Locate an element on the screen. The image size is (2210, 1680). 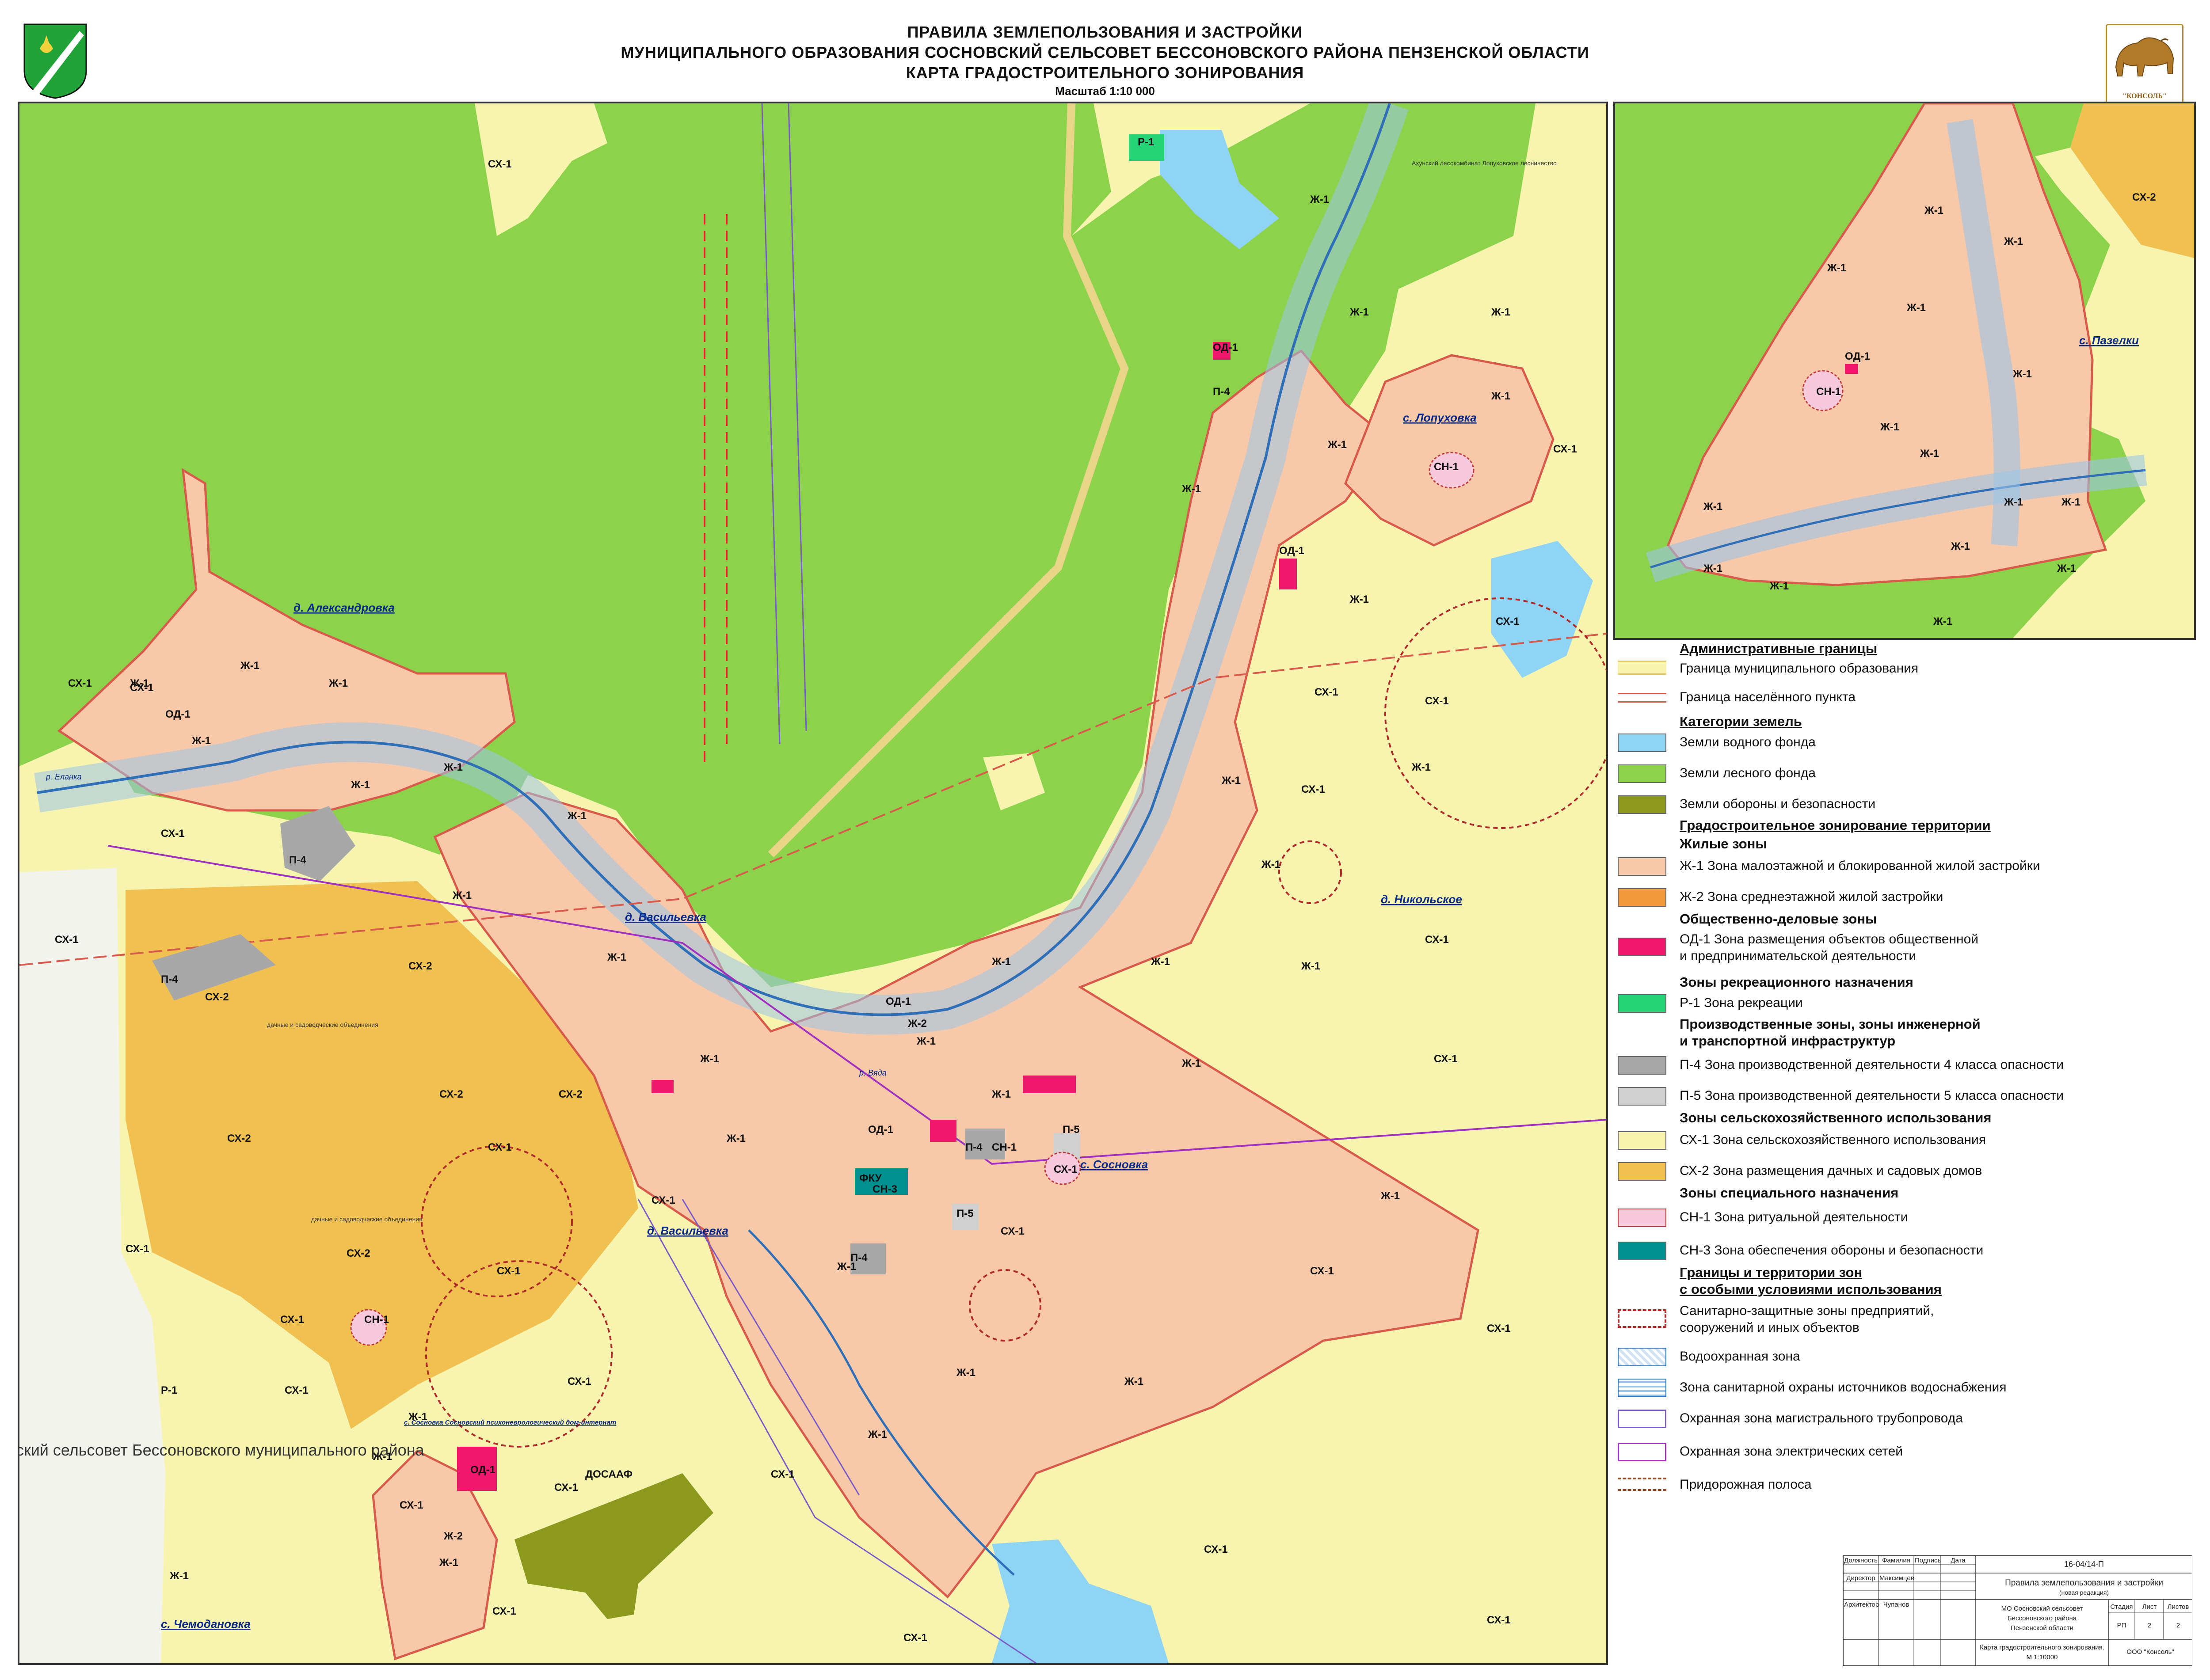
legend-label: Ж-2 Зона среднеэтажной жилой застройки is located at coordinates (1811, 896).